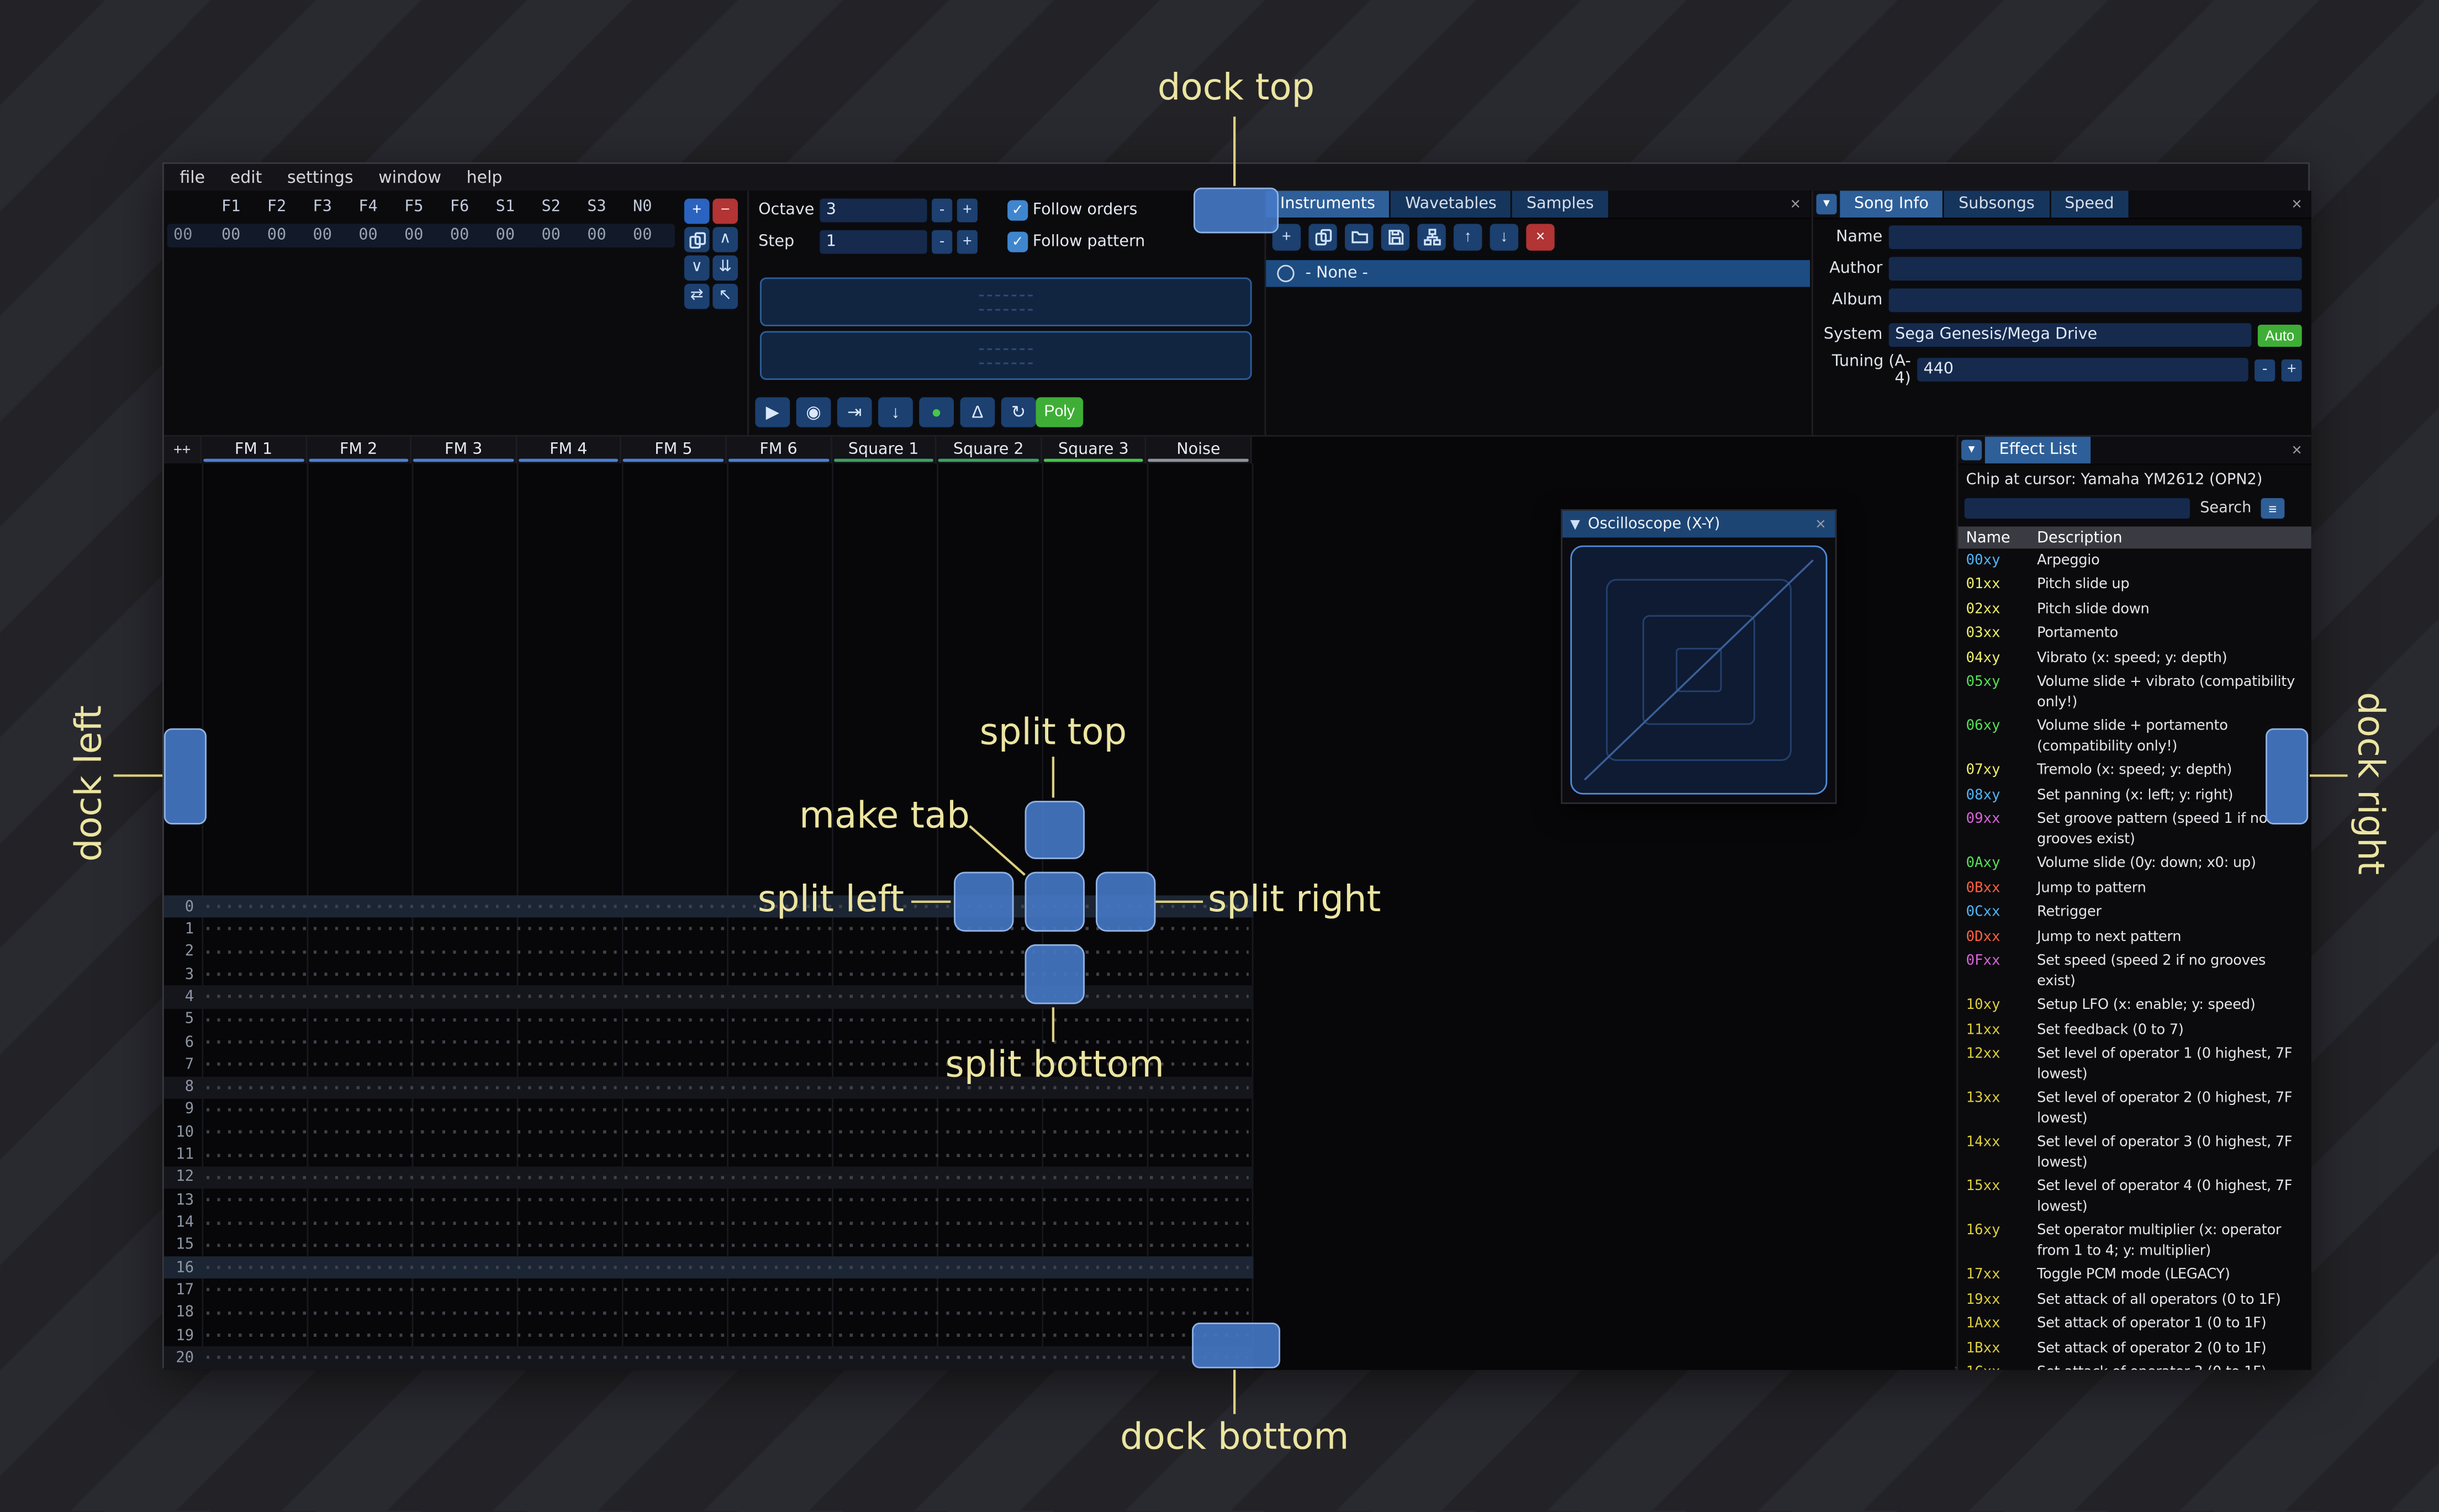  What do you see at coordinates (967, 210) in the screenshot?
I see `octave-increase-button: +` at bounding box center [967, 210].